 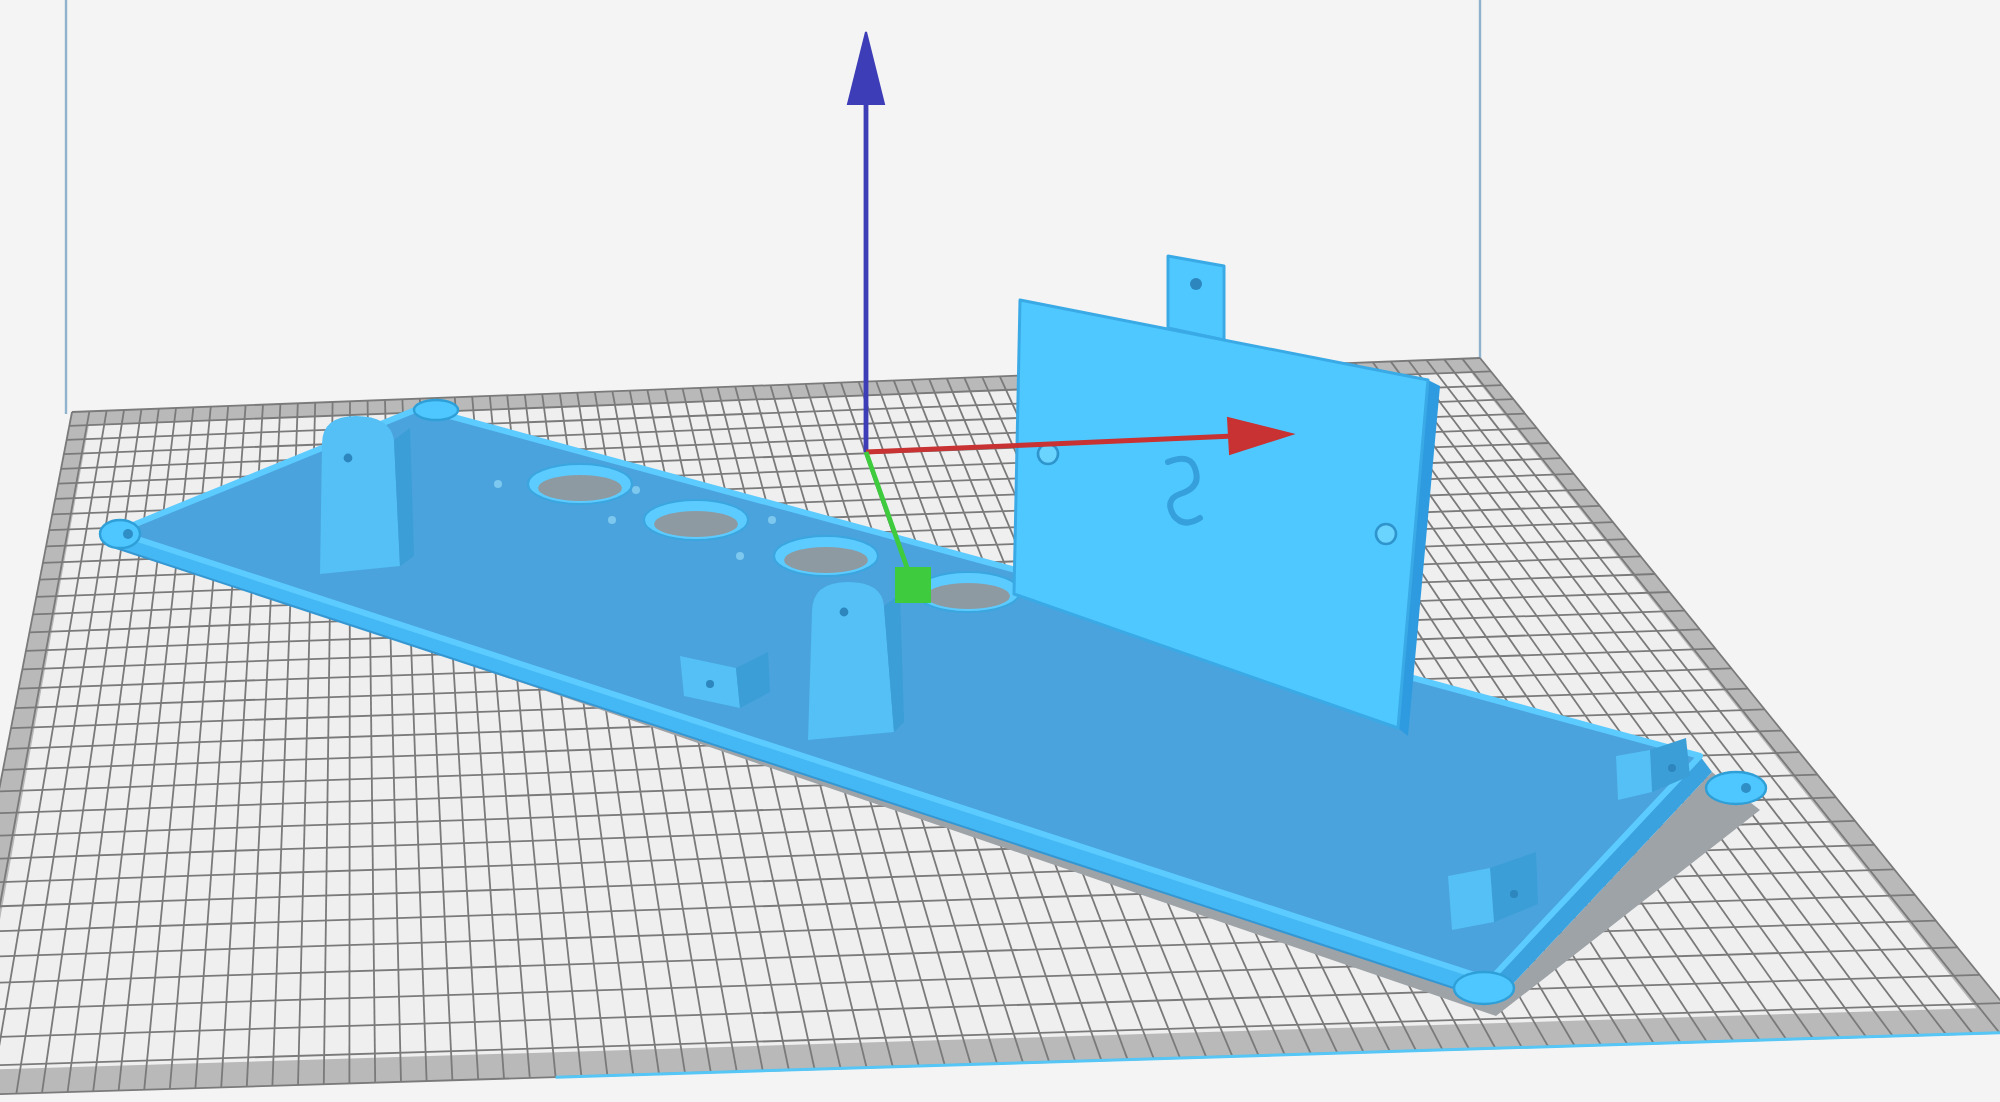 I want to click on z-axis-arrow, so click(x=866, y=241).